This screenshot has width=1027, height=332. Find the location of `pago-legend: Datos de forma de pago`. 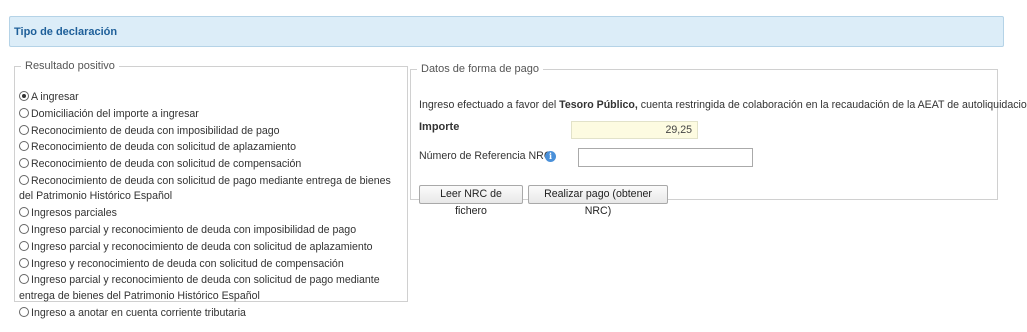

pago-legend: Datos de forma de pago is located at coordinates (480, 69).